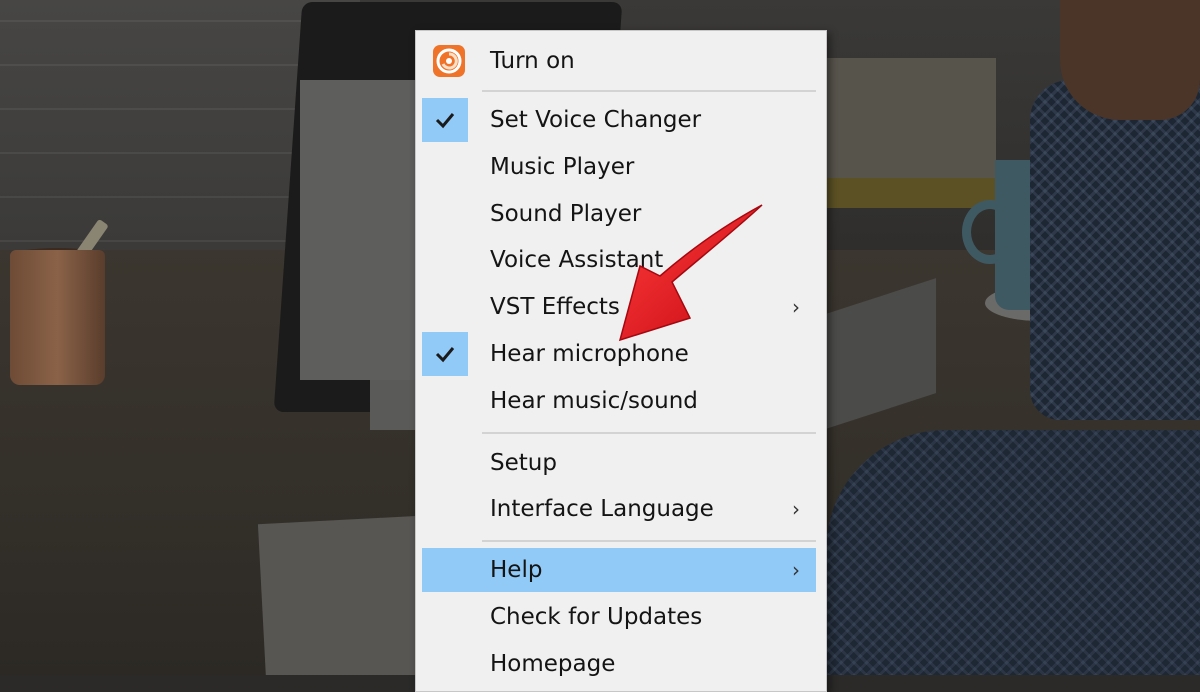  What do you see at coordinates (532, 61) in the screenshot?
I see `menu-item-label: Turn on` at bounding box center [532, 61].